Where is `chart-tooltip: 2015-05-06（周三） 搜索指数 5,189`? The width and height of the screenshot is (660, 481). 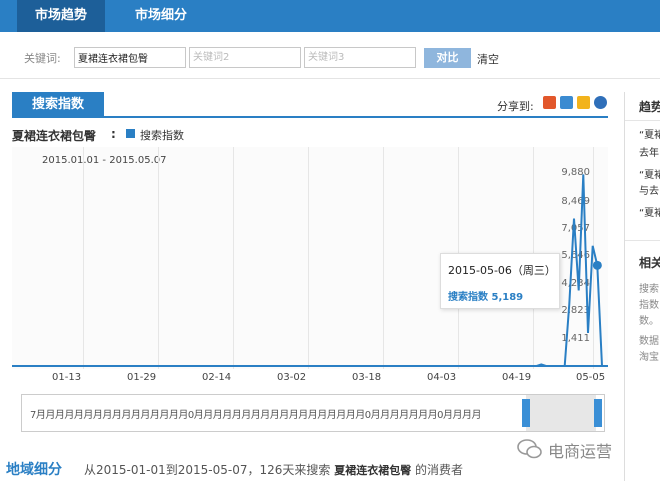 chart-tooltip: 2015-05-06（周三） 搜索指数 5,189 is located at coordinates (500, 281).